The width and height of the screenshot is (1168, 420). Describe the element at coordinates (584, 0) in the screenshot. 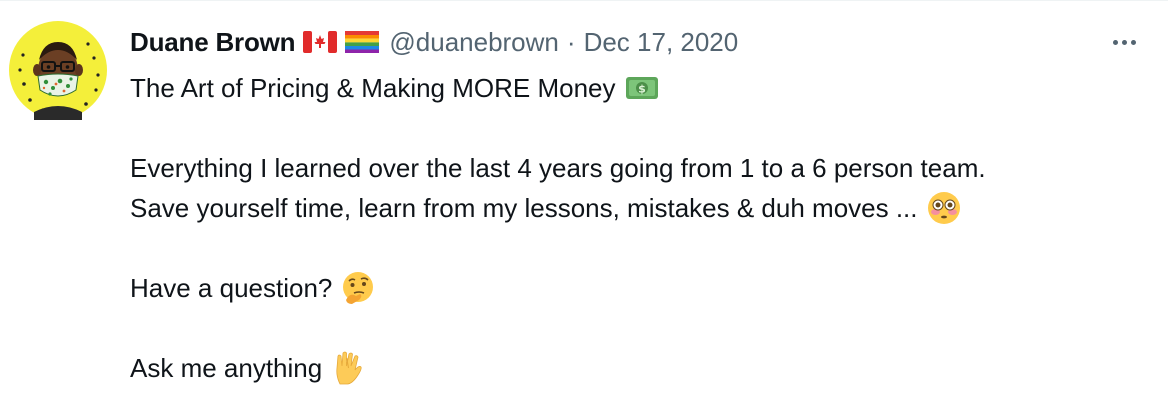

I see `divider` at that location.